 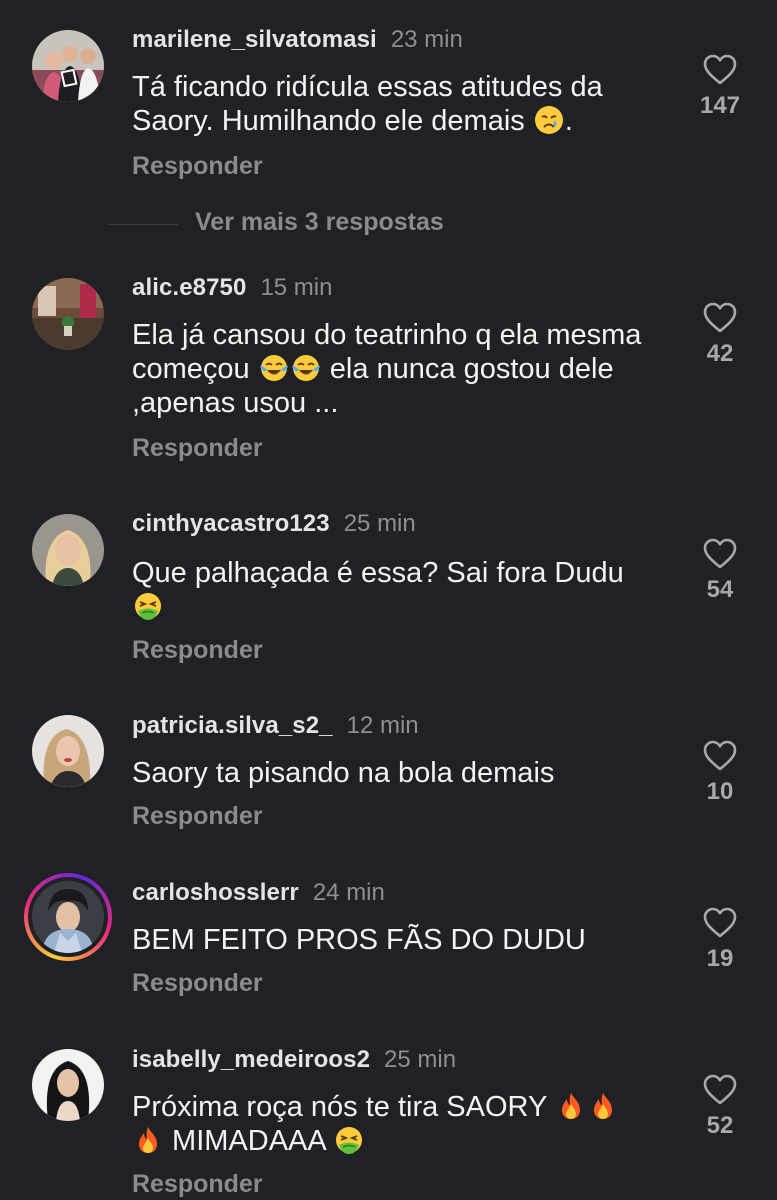 What do you see at coordinates (359, 940) in the screenshot?
I see `comment-text: BEM FEITO PROS FÃS DO DUDU` at bounding box center [359, 940].